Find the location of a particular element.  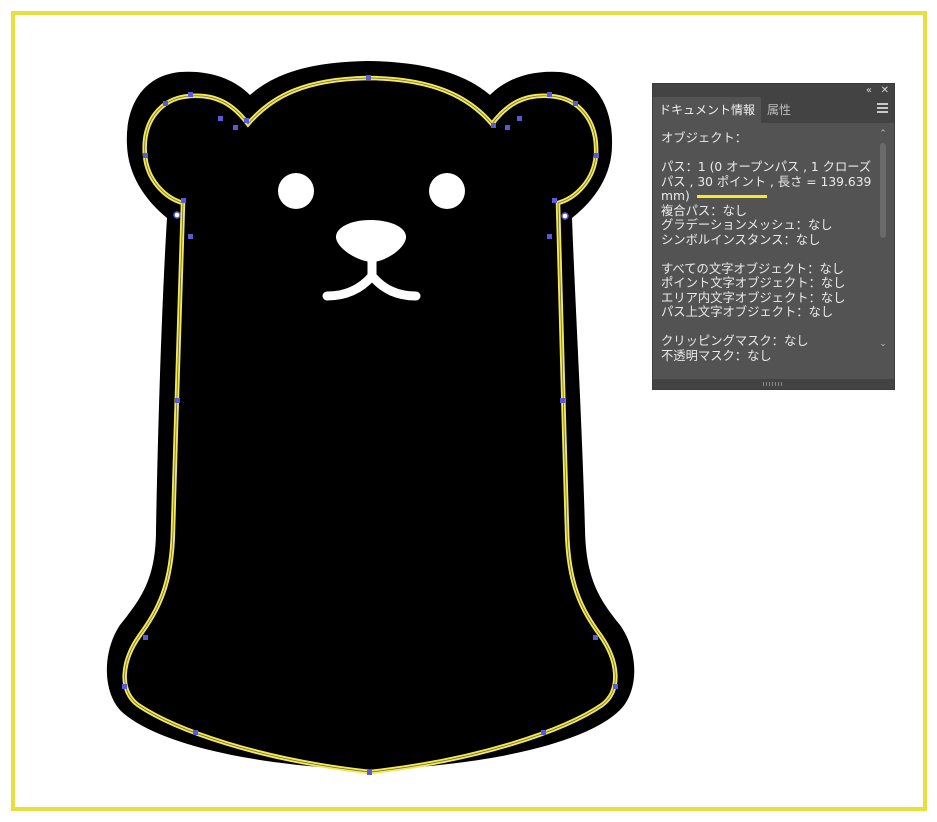

hamburger-menu-icon is located at coordinates (882, 109).